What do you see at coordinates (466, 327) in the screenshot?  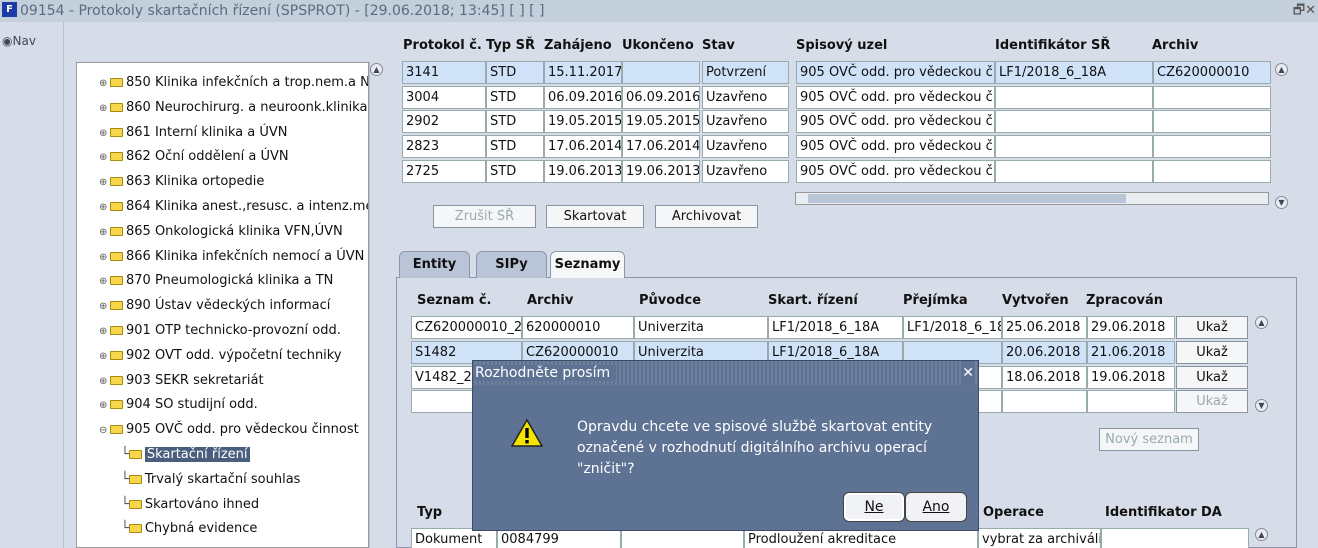 I see `list-cell: CZ620000010_2` at bounding box center [466, 327].